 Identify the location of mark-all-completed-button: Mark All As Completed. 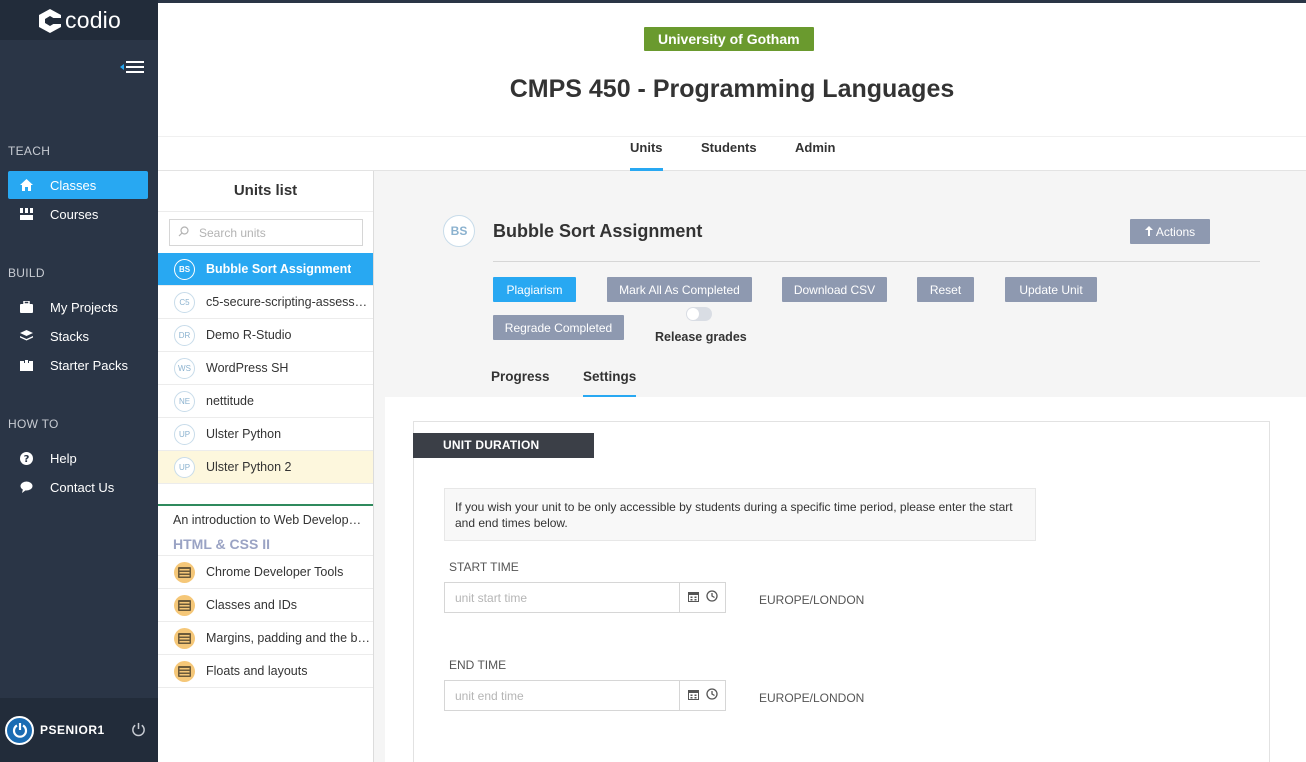
(679, 289).